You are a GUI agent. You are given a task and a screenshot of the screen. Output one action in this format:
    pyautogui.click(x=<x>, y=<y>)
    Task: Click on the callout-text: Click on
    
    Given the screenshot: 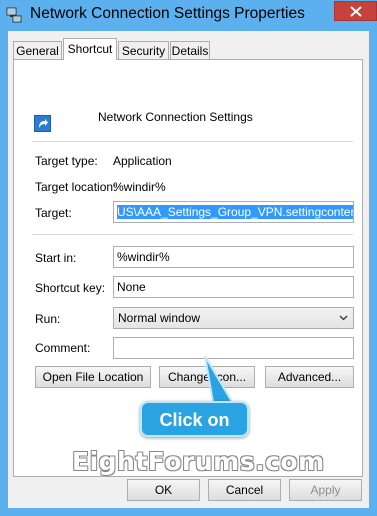 What is the action you would take?
    pyautogui.click(x=194, y=420)
    